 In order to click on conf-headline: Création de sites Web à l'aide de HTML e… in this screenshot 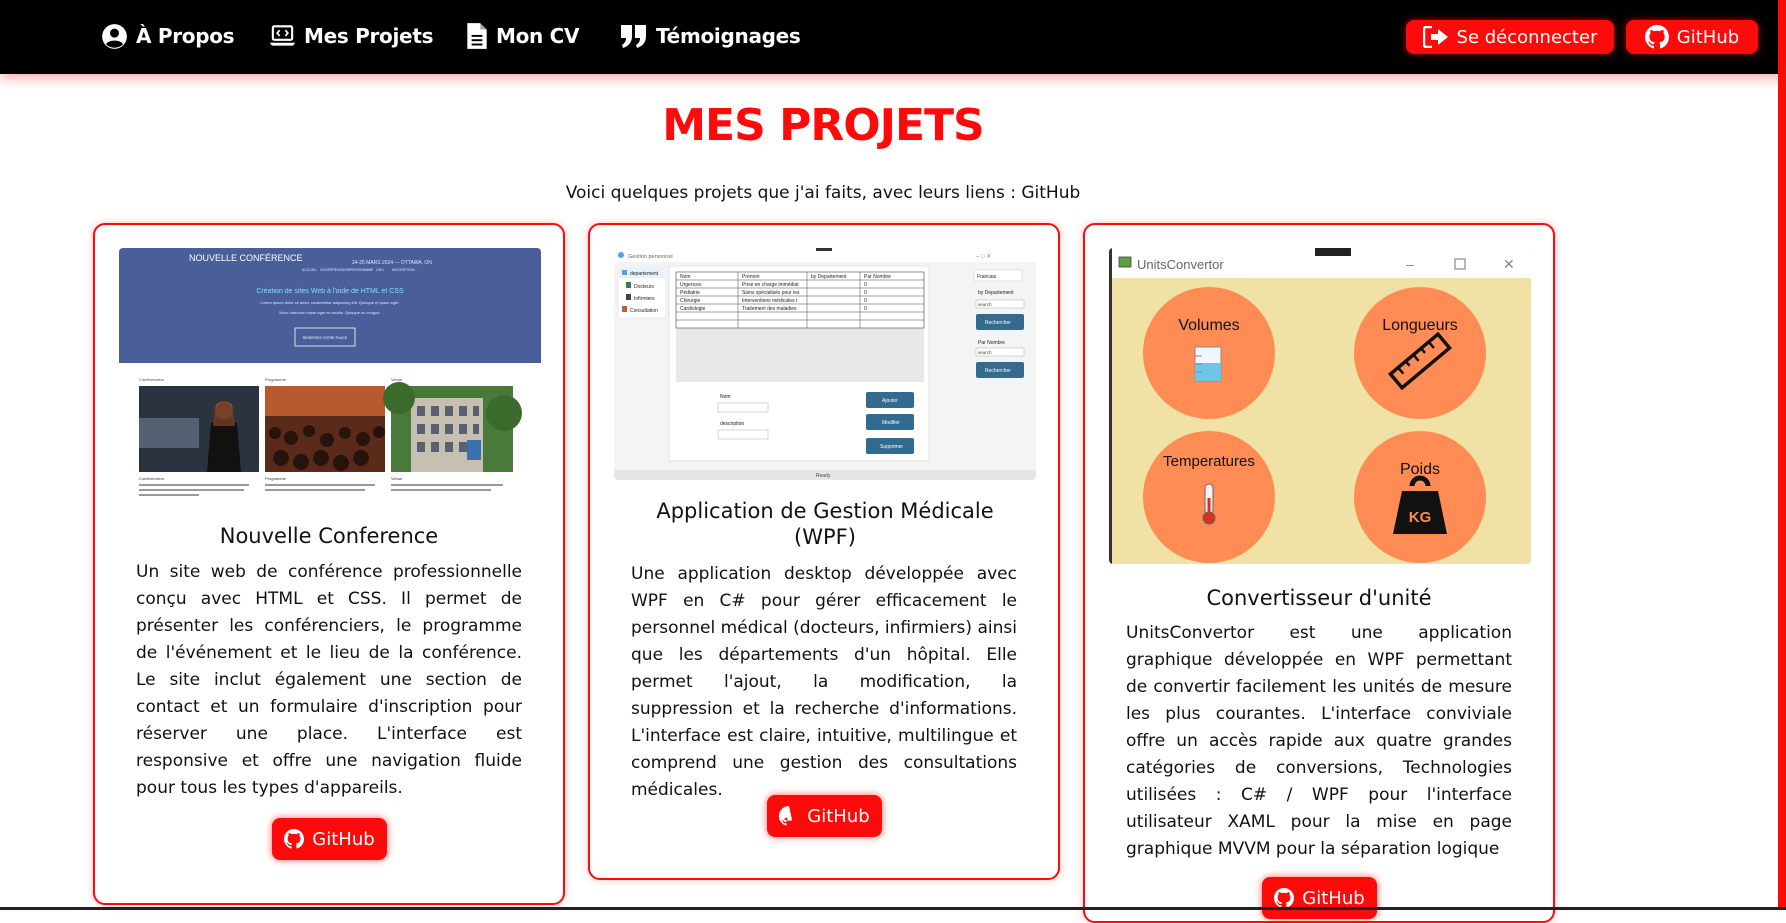, I will do `click(330, 291)`.